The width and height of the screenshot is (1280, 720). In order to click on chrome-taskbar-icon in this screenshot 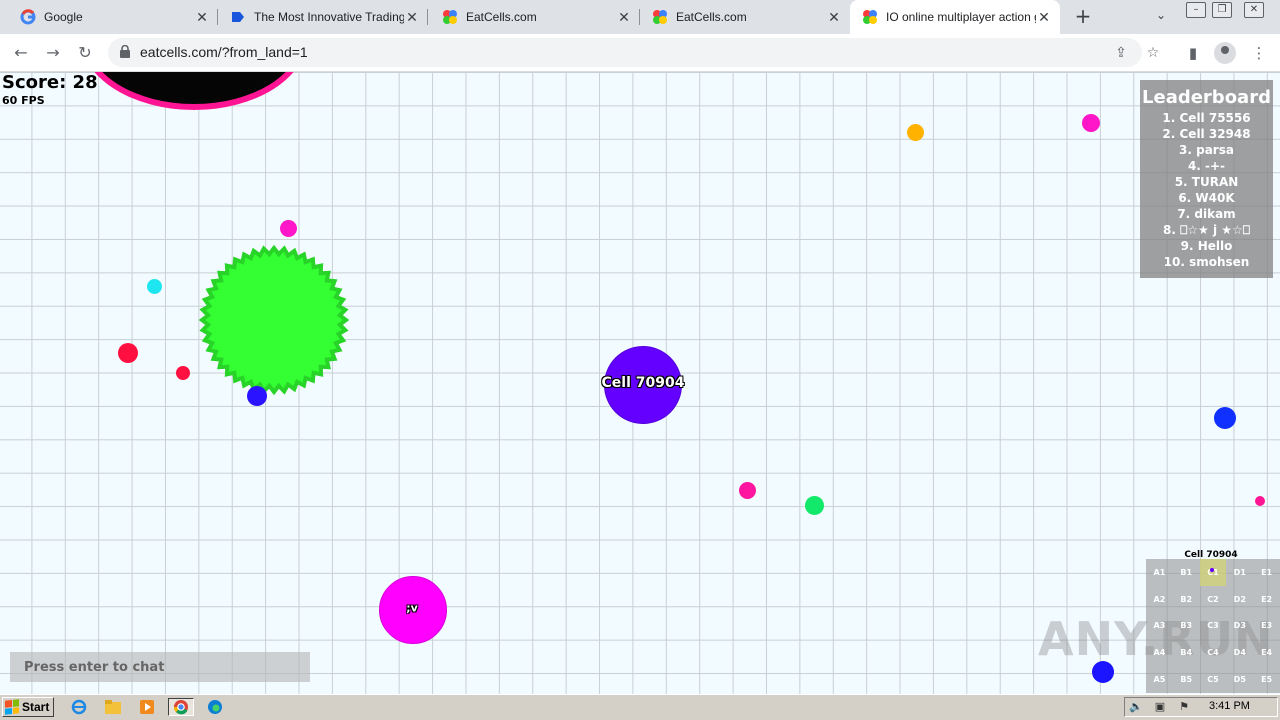, I will do `click(181, 707)`.